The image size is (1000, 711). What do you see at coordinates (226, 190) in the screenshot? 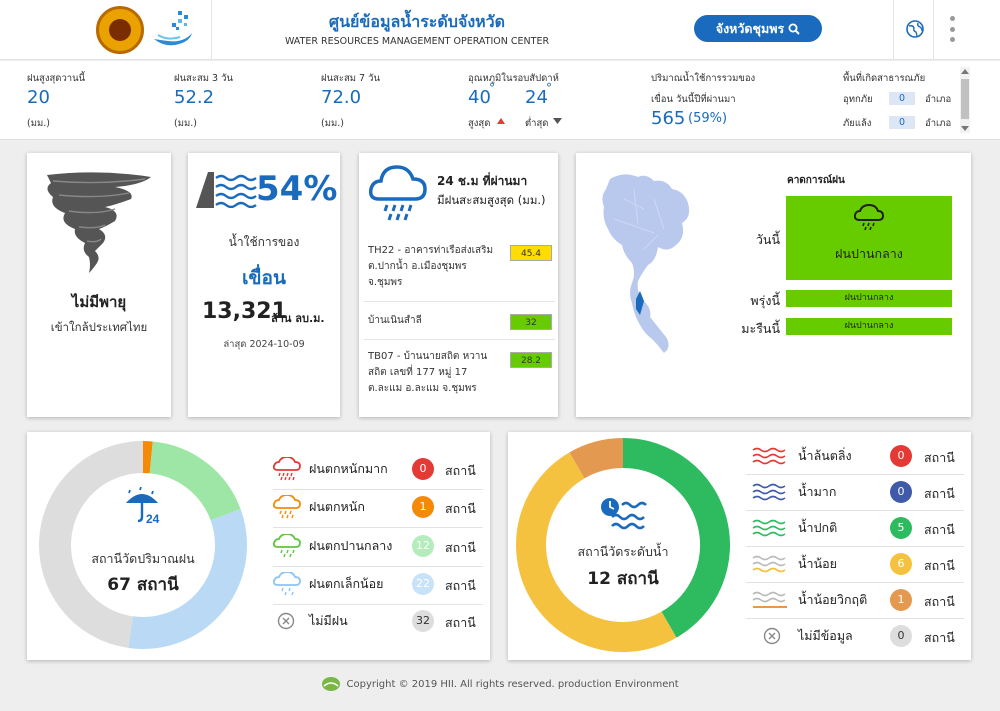
I see `dam-water-icon` at bounding box center [226, 190].